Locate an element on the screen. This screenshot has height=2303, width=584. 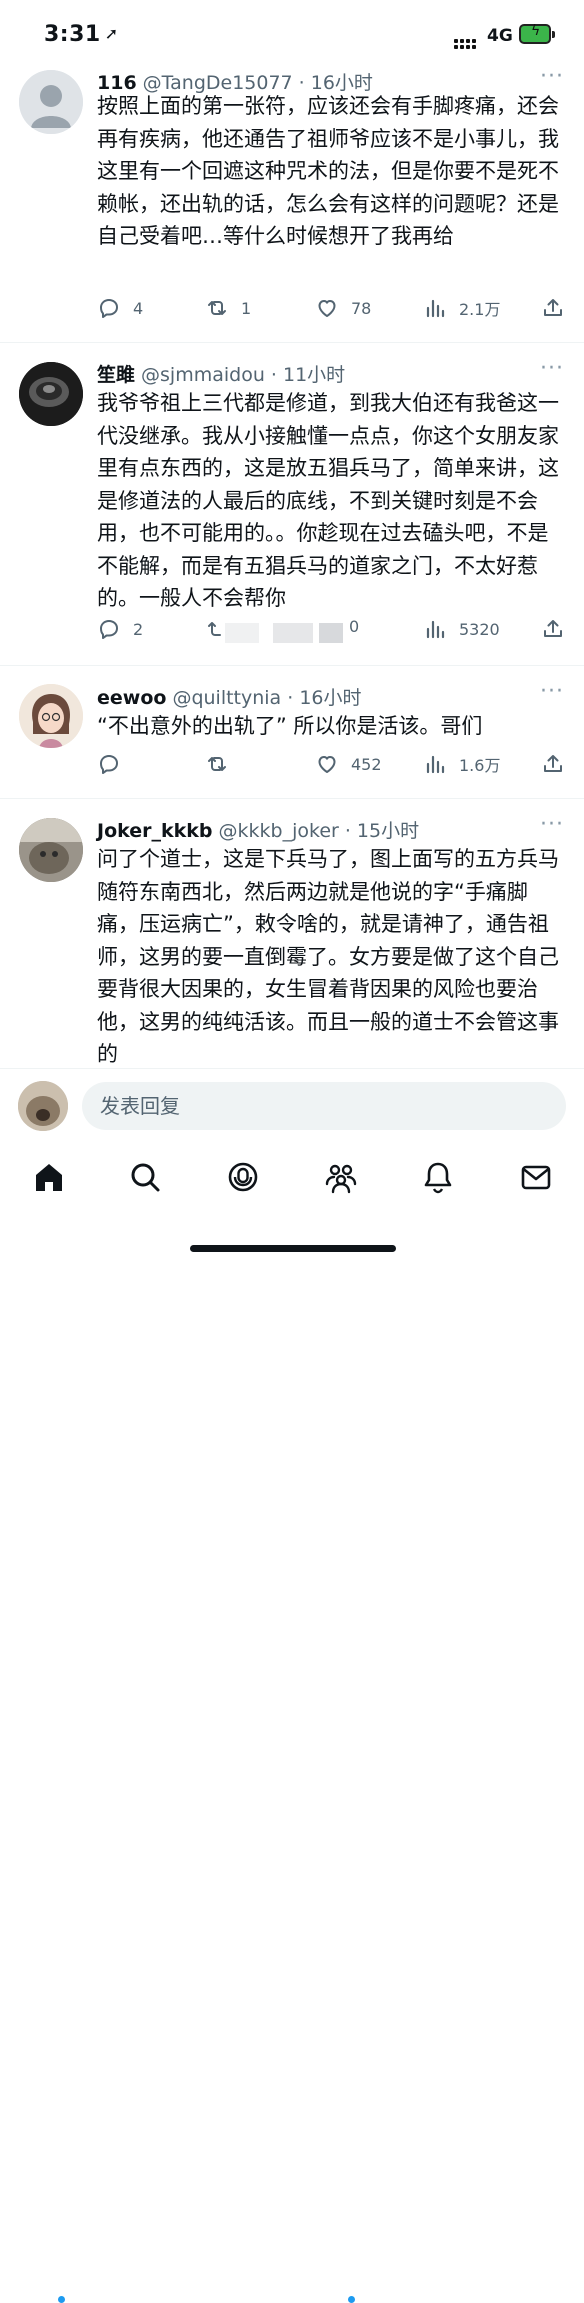
bell-icon is located at coordinates (438, 1178).